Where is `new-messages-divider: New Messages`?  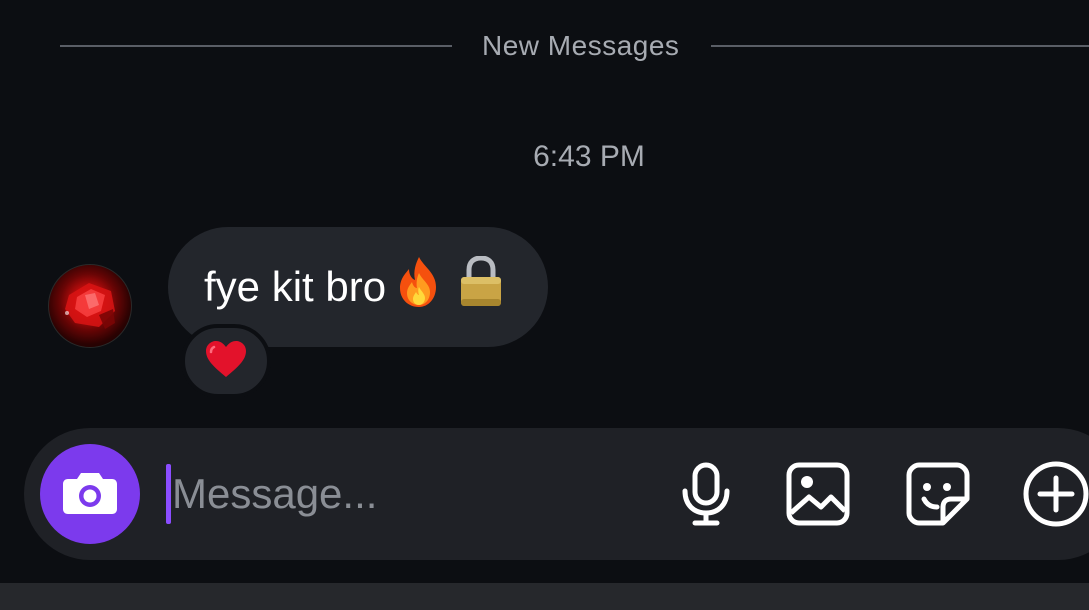 new-messages-divider: New Messages is located at coordinates (574, 46).